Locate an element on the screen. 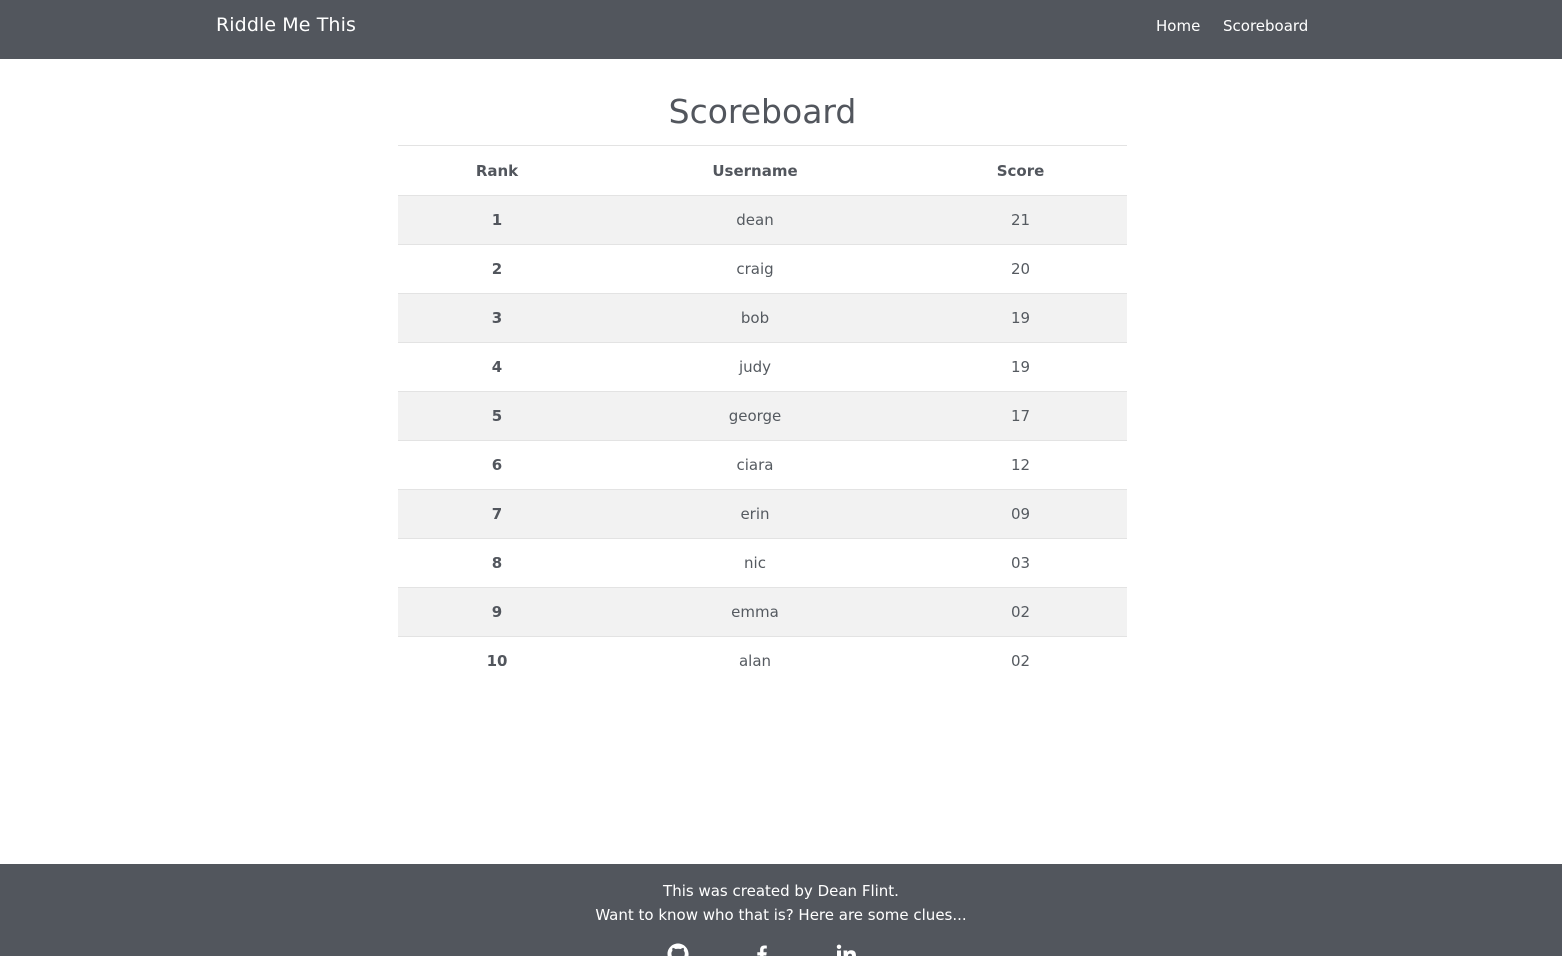  username-cell: dean is located at coordinates (755, 220).